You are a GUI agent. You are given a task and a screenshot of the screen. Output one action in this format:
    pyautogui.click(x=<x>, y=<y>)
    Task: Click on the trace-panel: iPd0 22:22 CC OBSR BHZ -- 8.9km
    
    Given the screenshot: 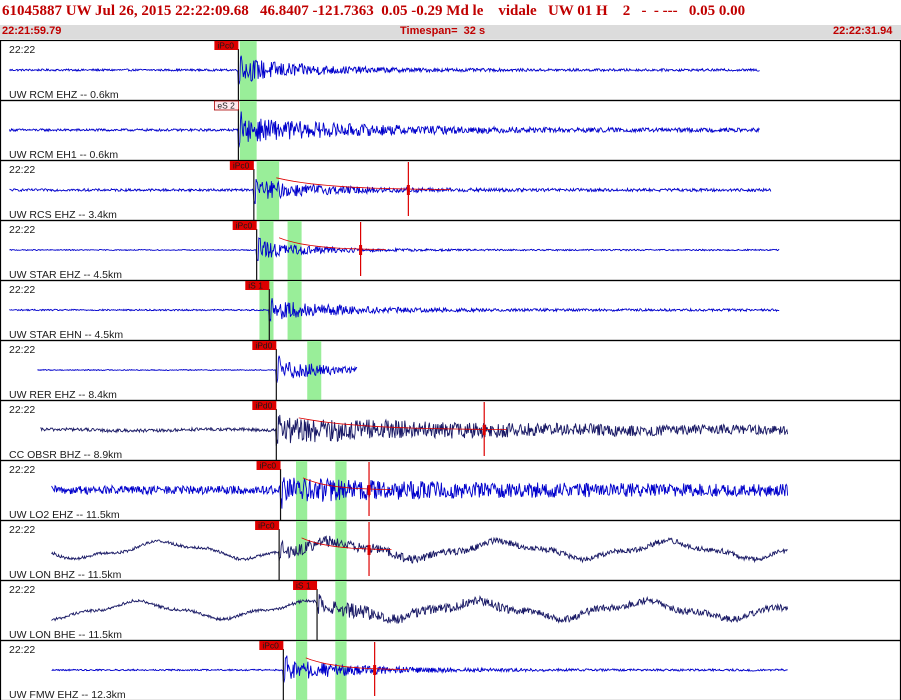 What is the action you would take?
    pyautogui.click(x=450, y=430)
    